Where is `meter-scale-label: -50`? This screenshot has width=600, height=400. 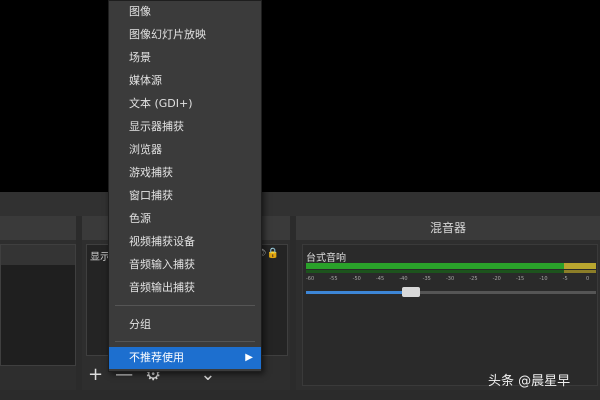
meter-scale-label: -50 is located at coordinates (356, 279).